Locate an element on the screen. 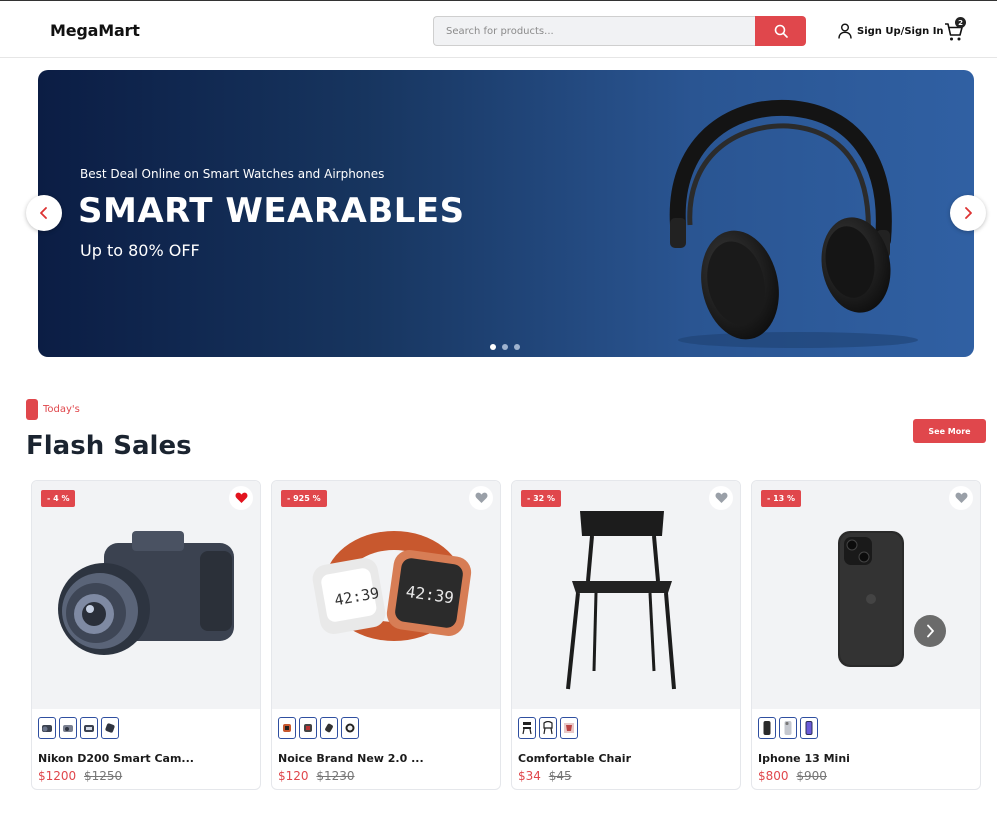 This screenshot has width=997, height=823. product-media: 42:39 42:39 - 925 % is located at coordinates (386, 595).